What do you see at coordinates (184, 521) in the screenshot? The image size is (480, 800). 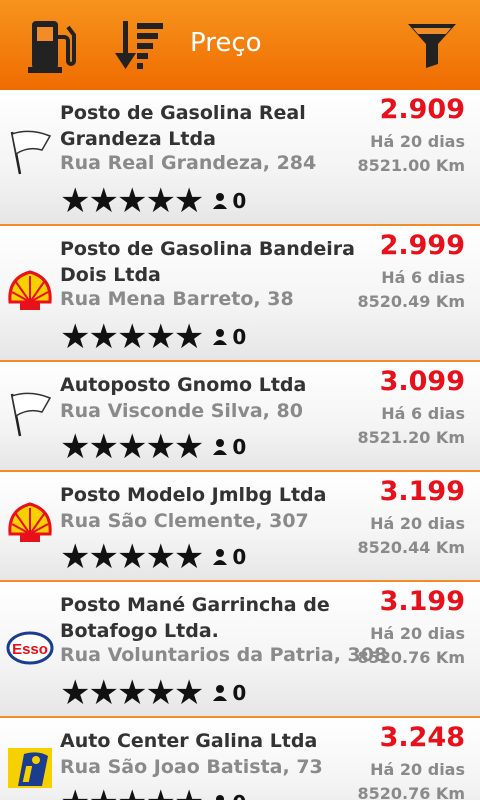 I see `station-address: Rua São Clemente, 307` at bounding box center [184, 521].